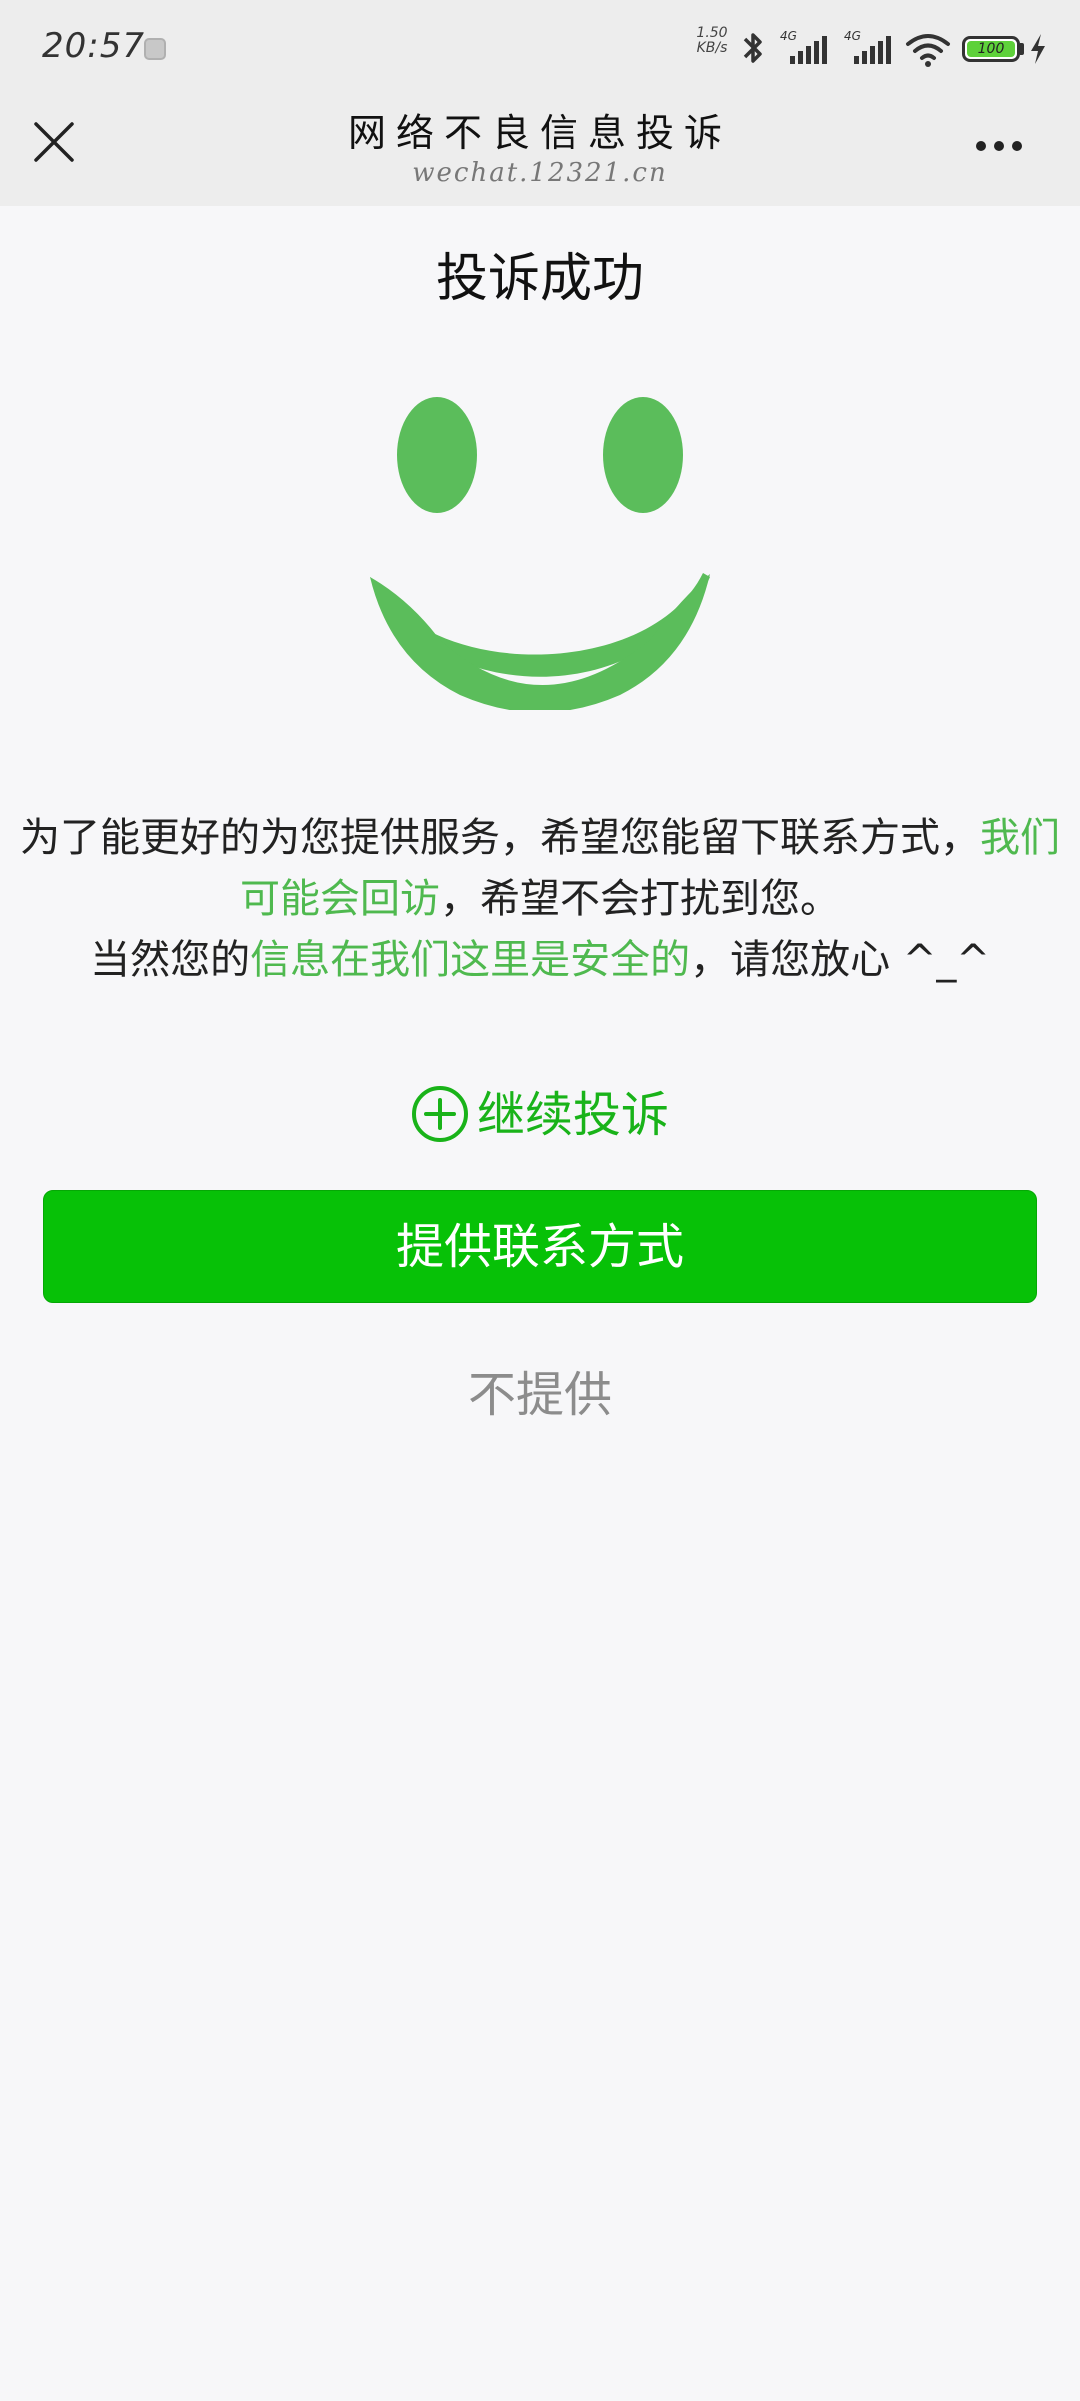  What do you see at coordinates (539, 279) in the screenshot?
I see `success-title: 投诉成功` at bounding box center [539, 279].